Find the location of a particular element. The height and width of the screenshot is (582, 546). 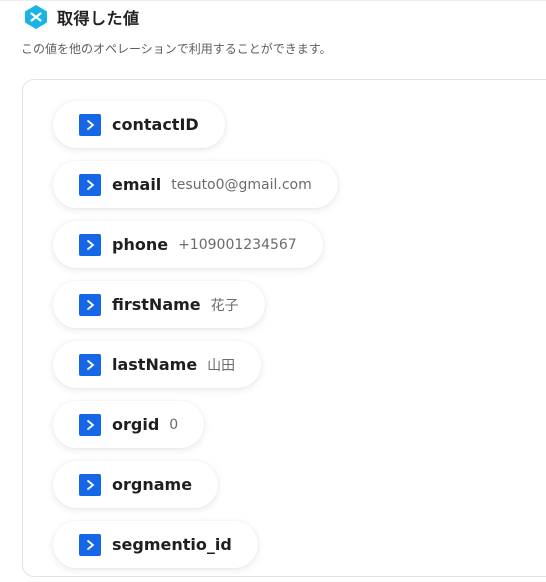

value-key: phone is located at coordinates (140, 244).